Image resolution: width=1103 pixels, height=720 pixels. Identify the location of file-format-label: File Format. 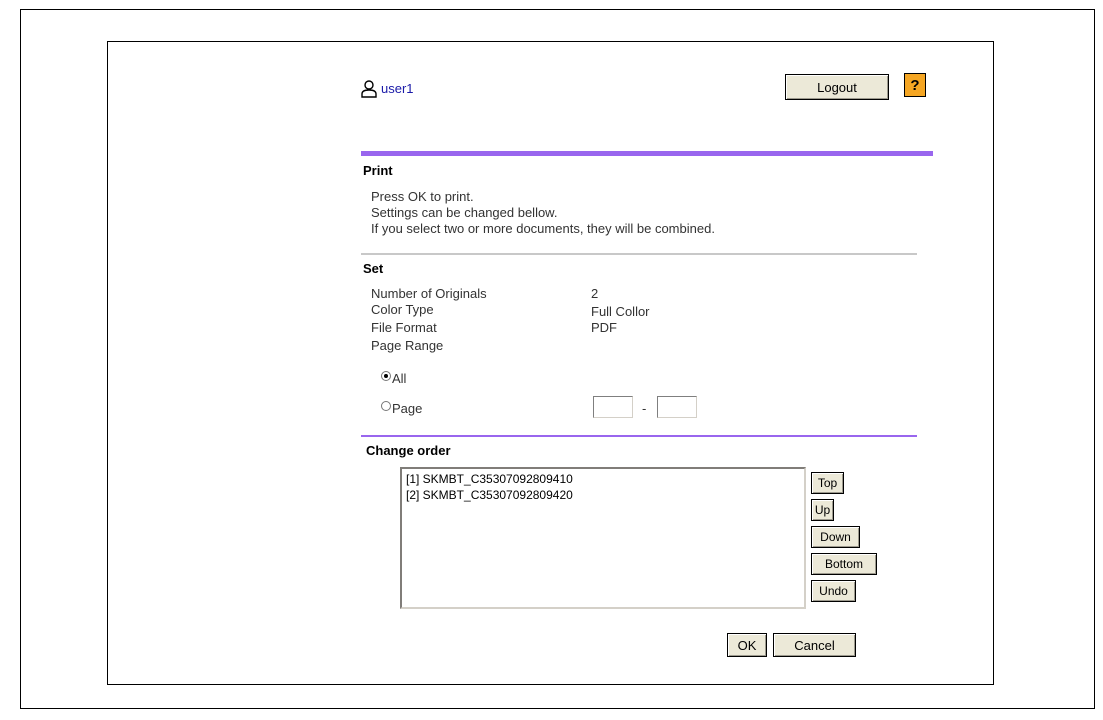
(404, 327).